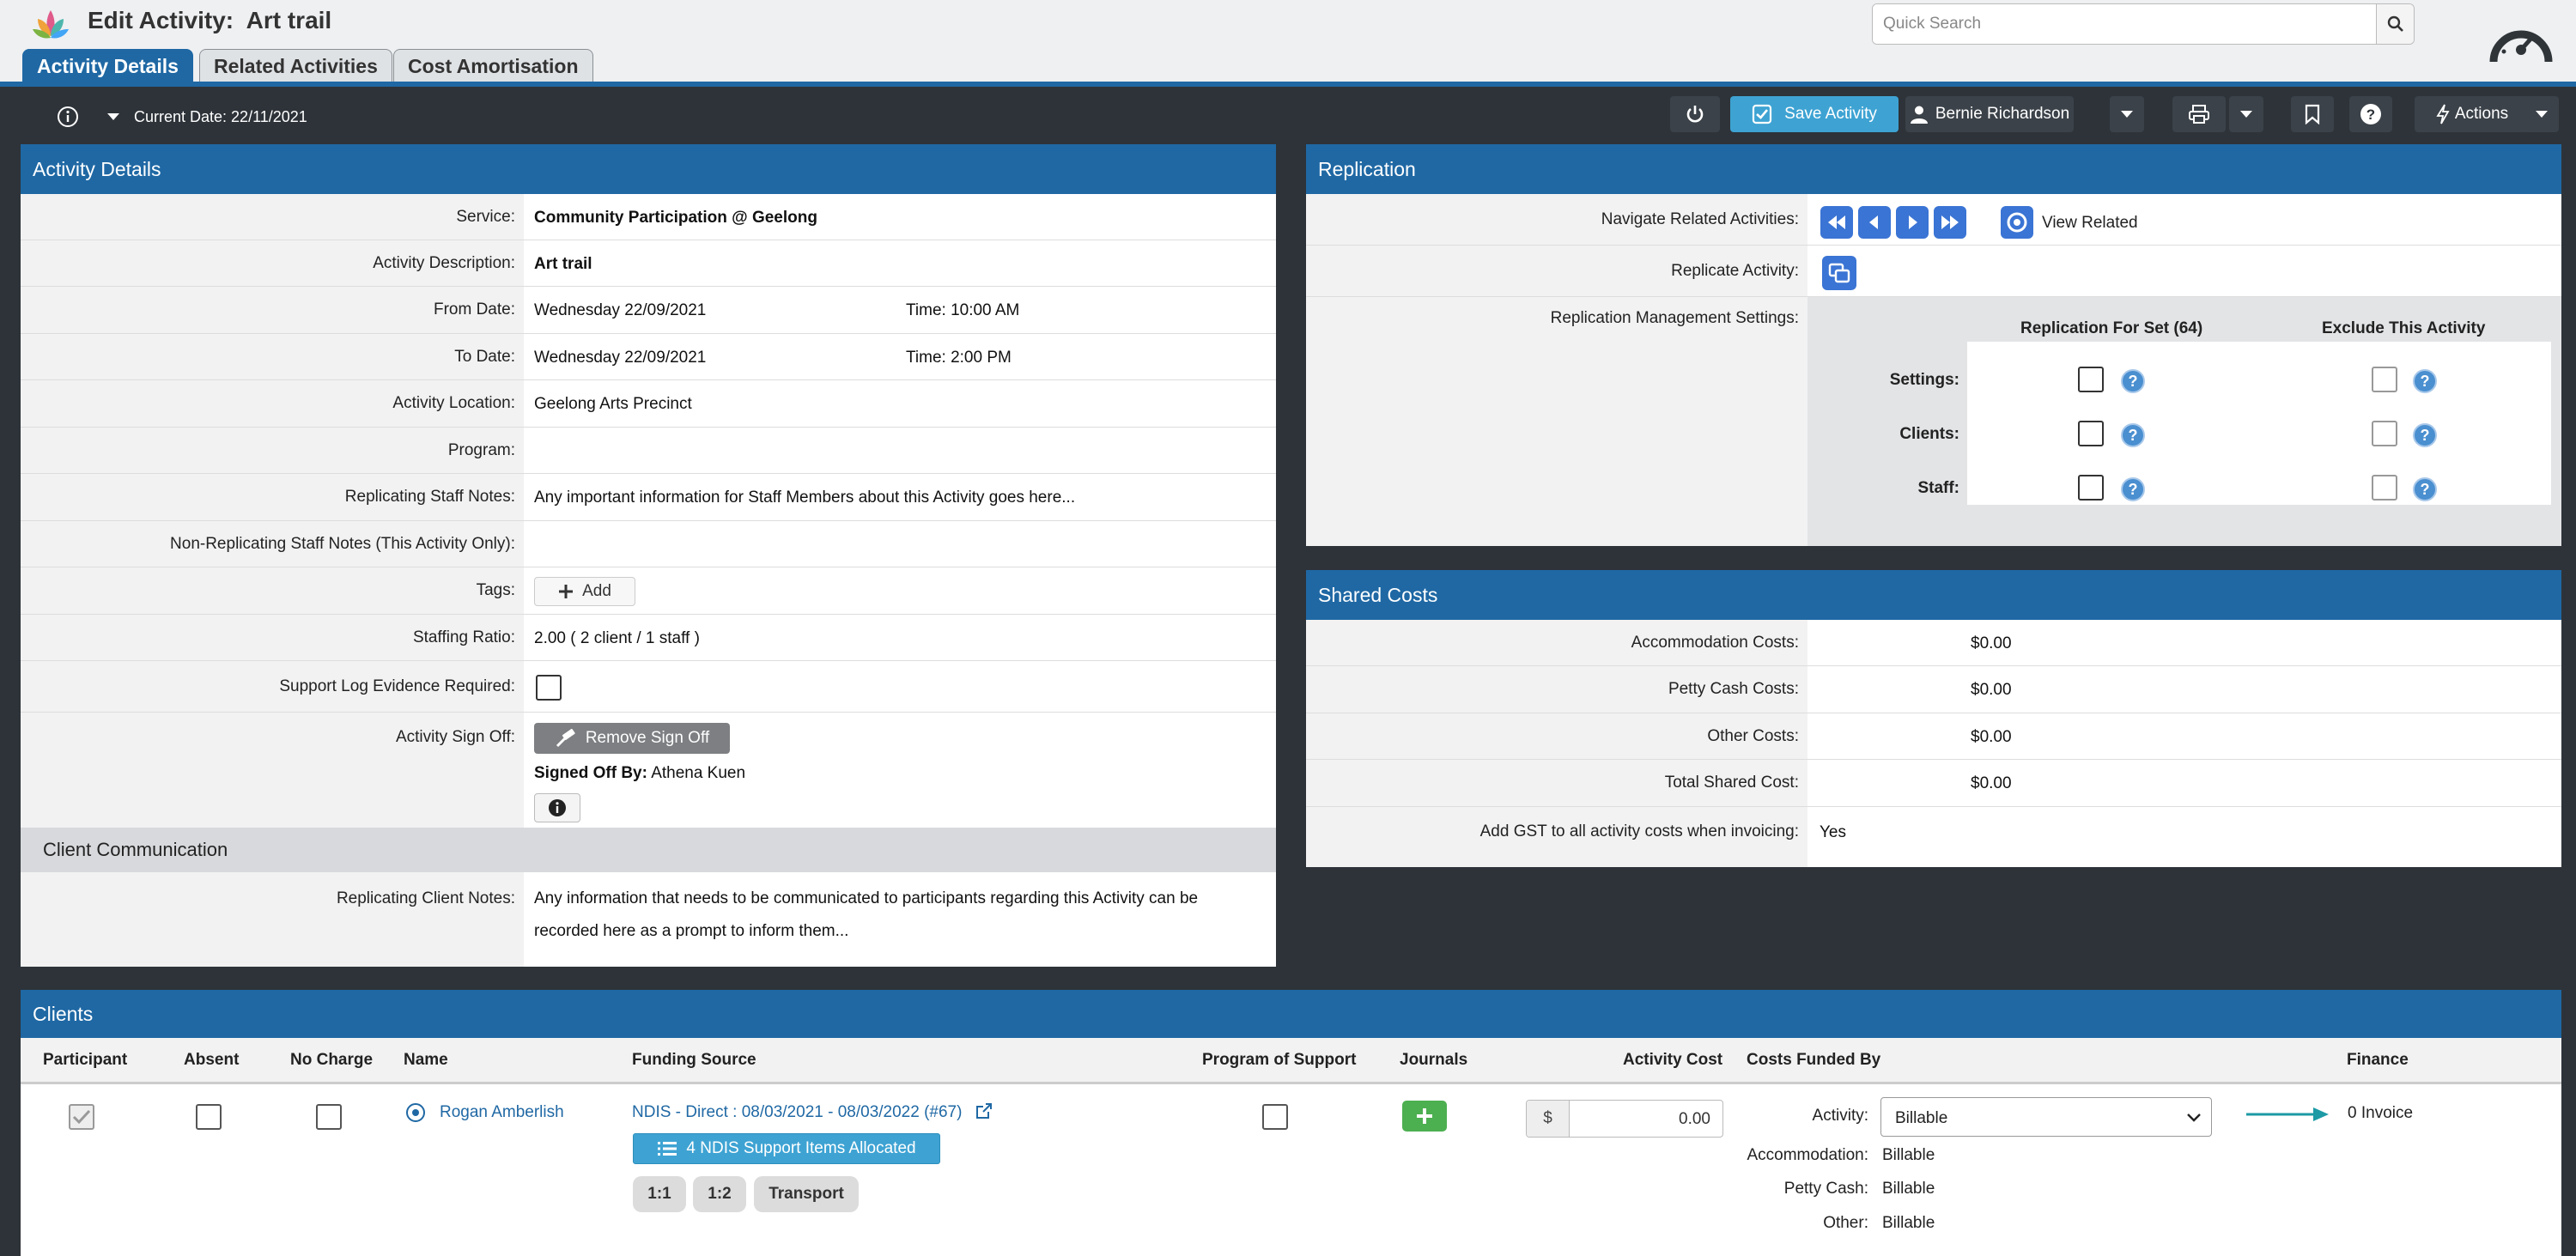 This screenshot has height=1256, width=2576. I want to click on navigate-related-label: Navigate Related Activities:, so click(1557, 220).